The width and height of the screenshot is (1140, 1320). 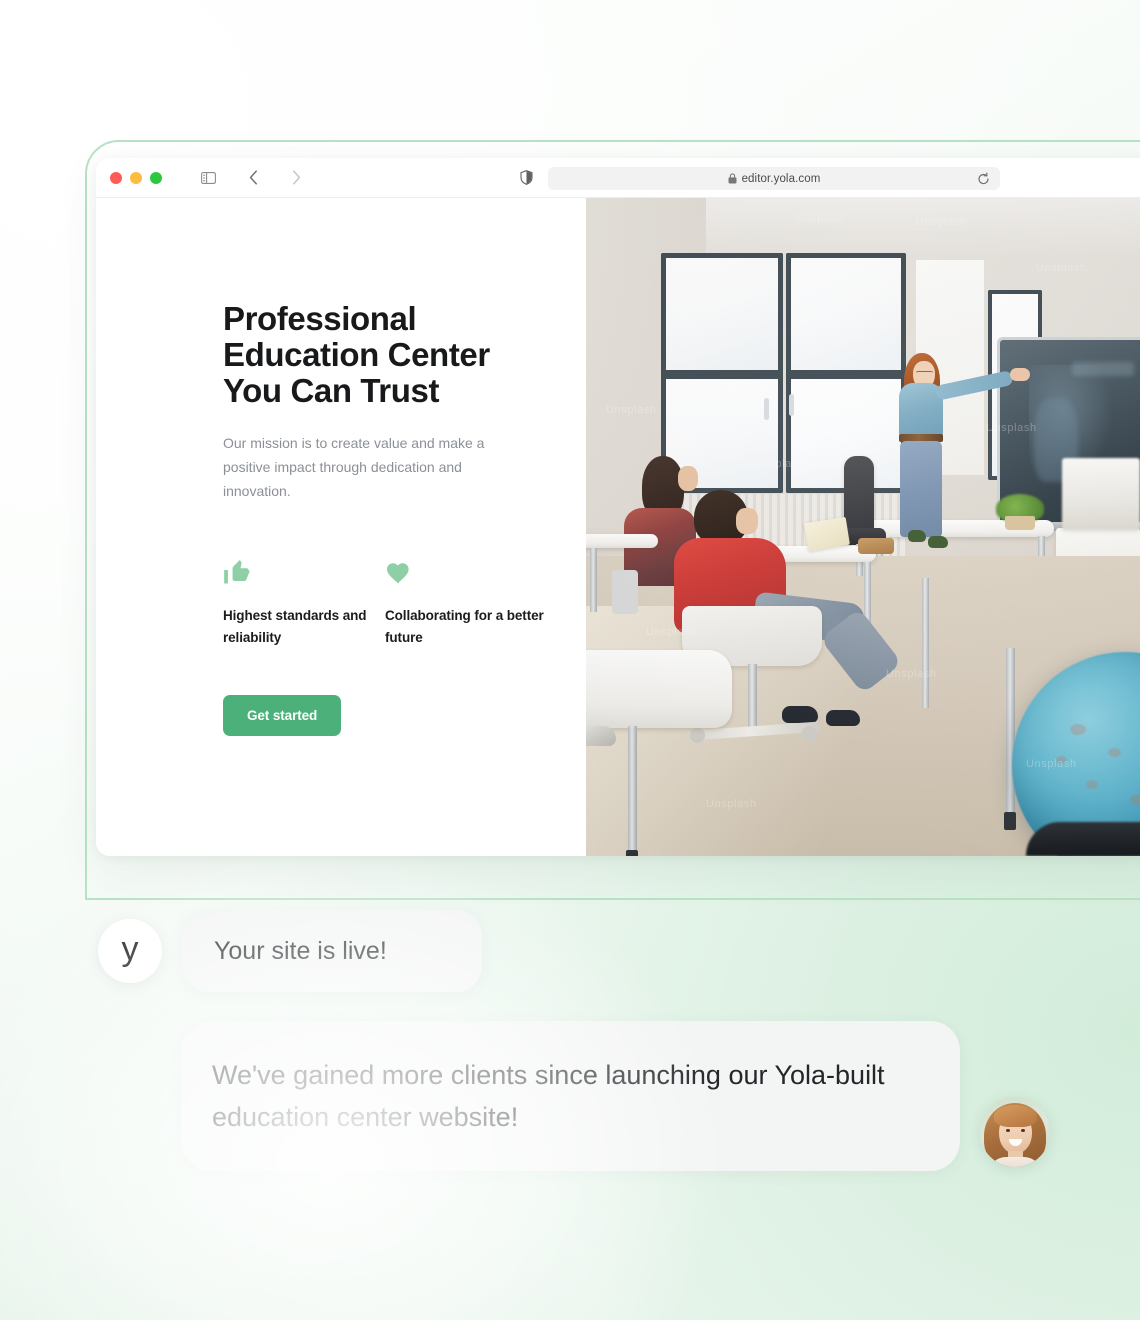 I want to click on photo-plant-pot, so click(x=1020, y=523).